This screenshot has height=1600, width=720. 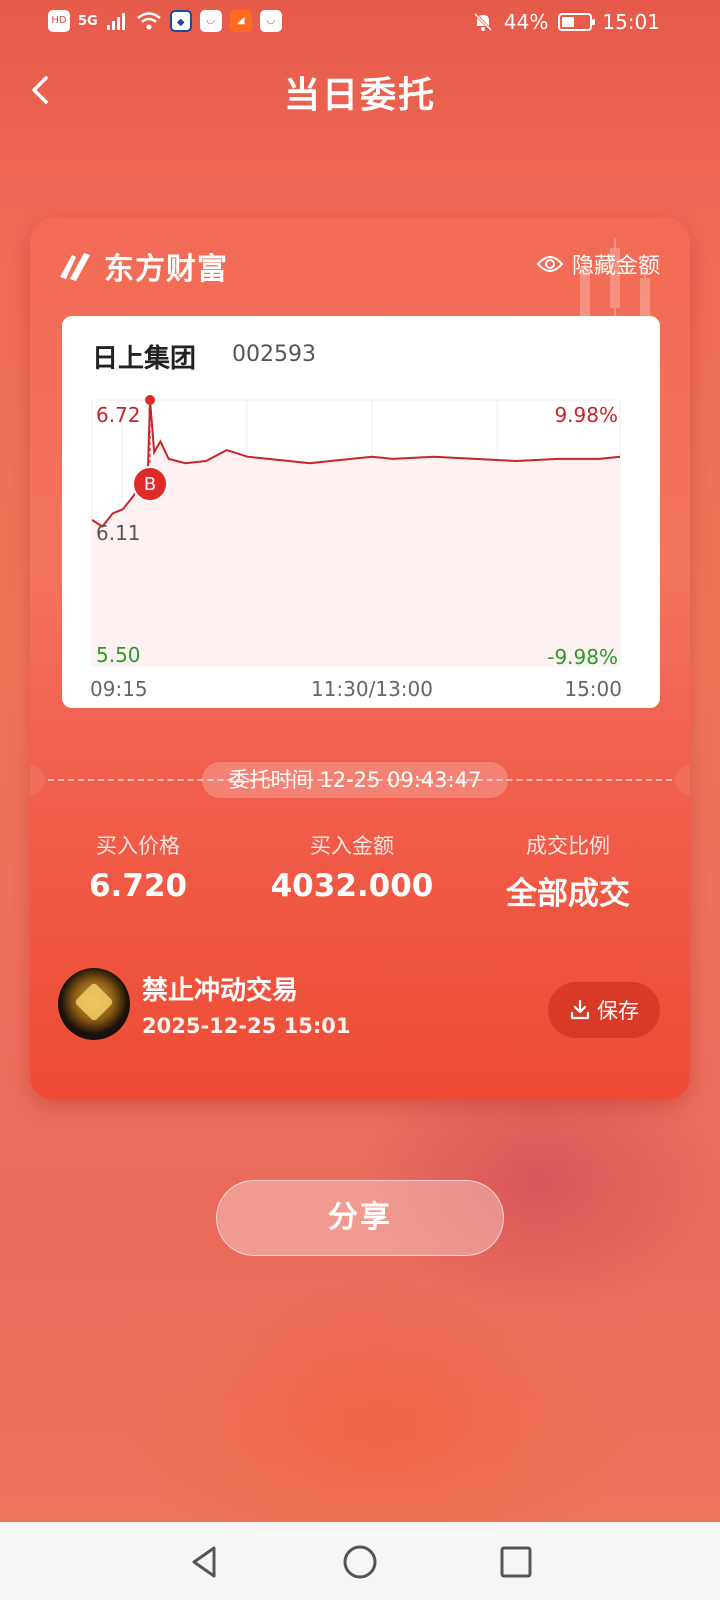 I want to click on eastmoney-app-icon: ◢, so click(x=240, y=21).